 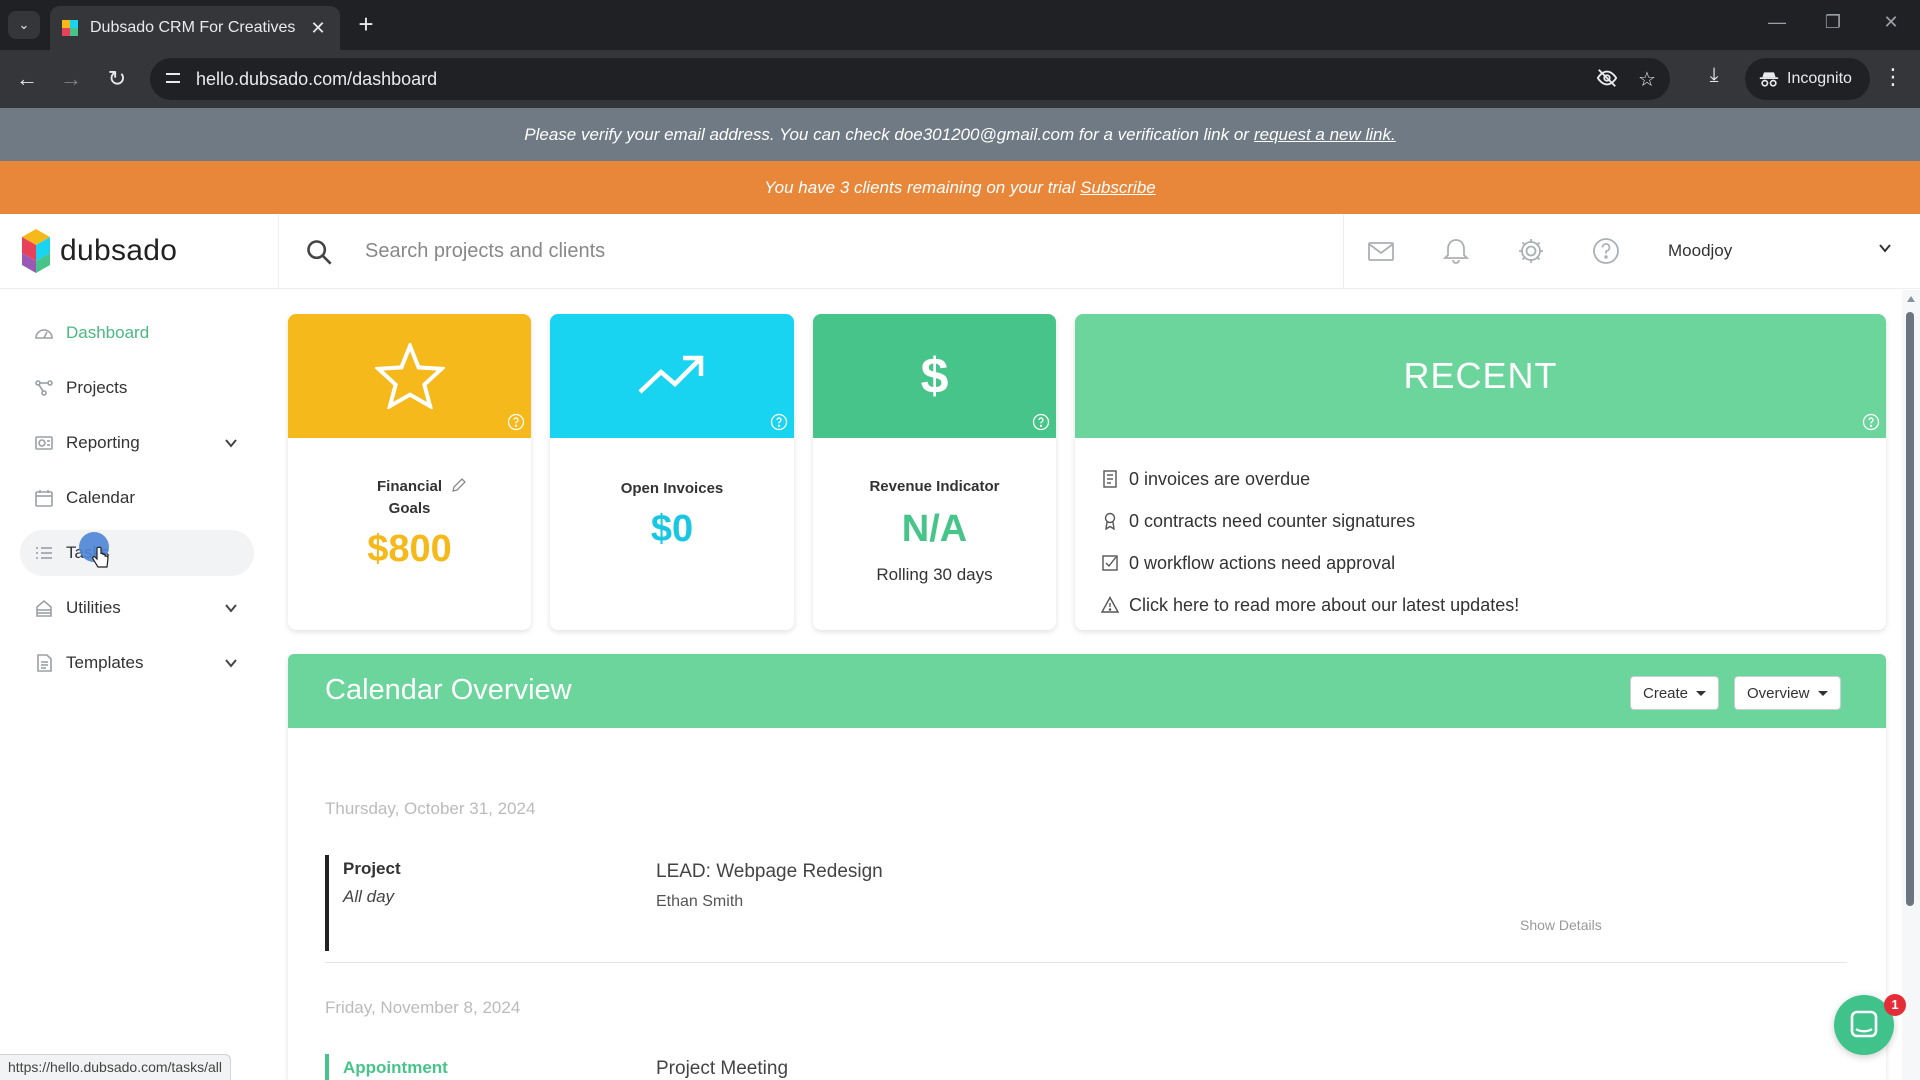 What do you see at coordinates (103, 442) in the screenshot?
I see `sidebar-item-label: Reporting` at bounding box center [103, 442].